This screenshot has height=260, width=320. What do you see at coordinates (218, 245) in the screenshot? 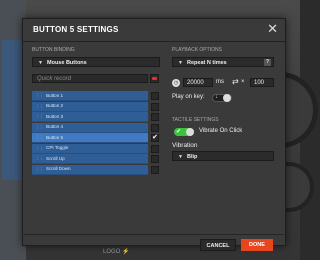
I see `cancel-button: CANCEL` at bounding box center [218, 245].